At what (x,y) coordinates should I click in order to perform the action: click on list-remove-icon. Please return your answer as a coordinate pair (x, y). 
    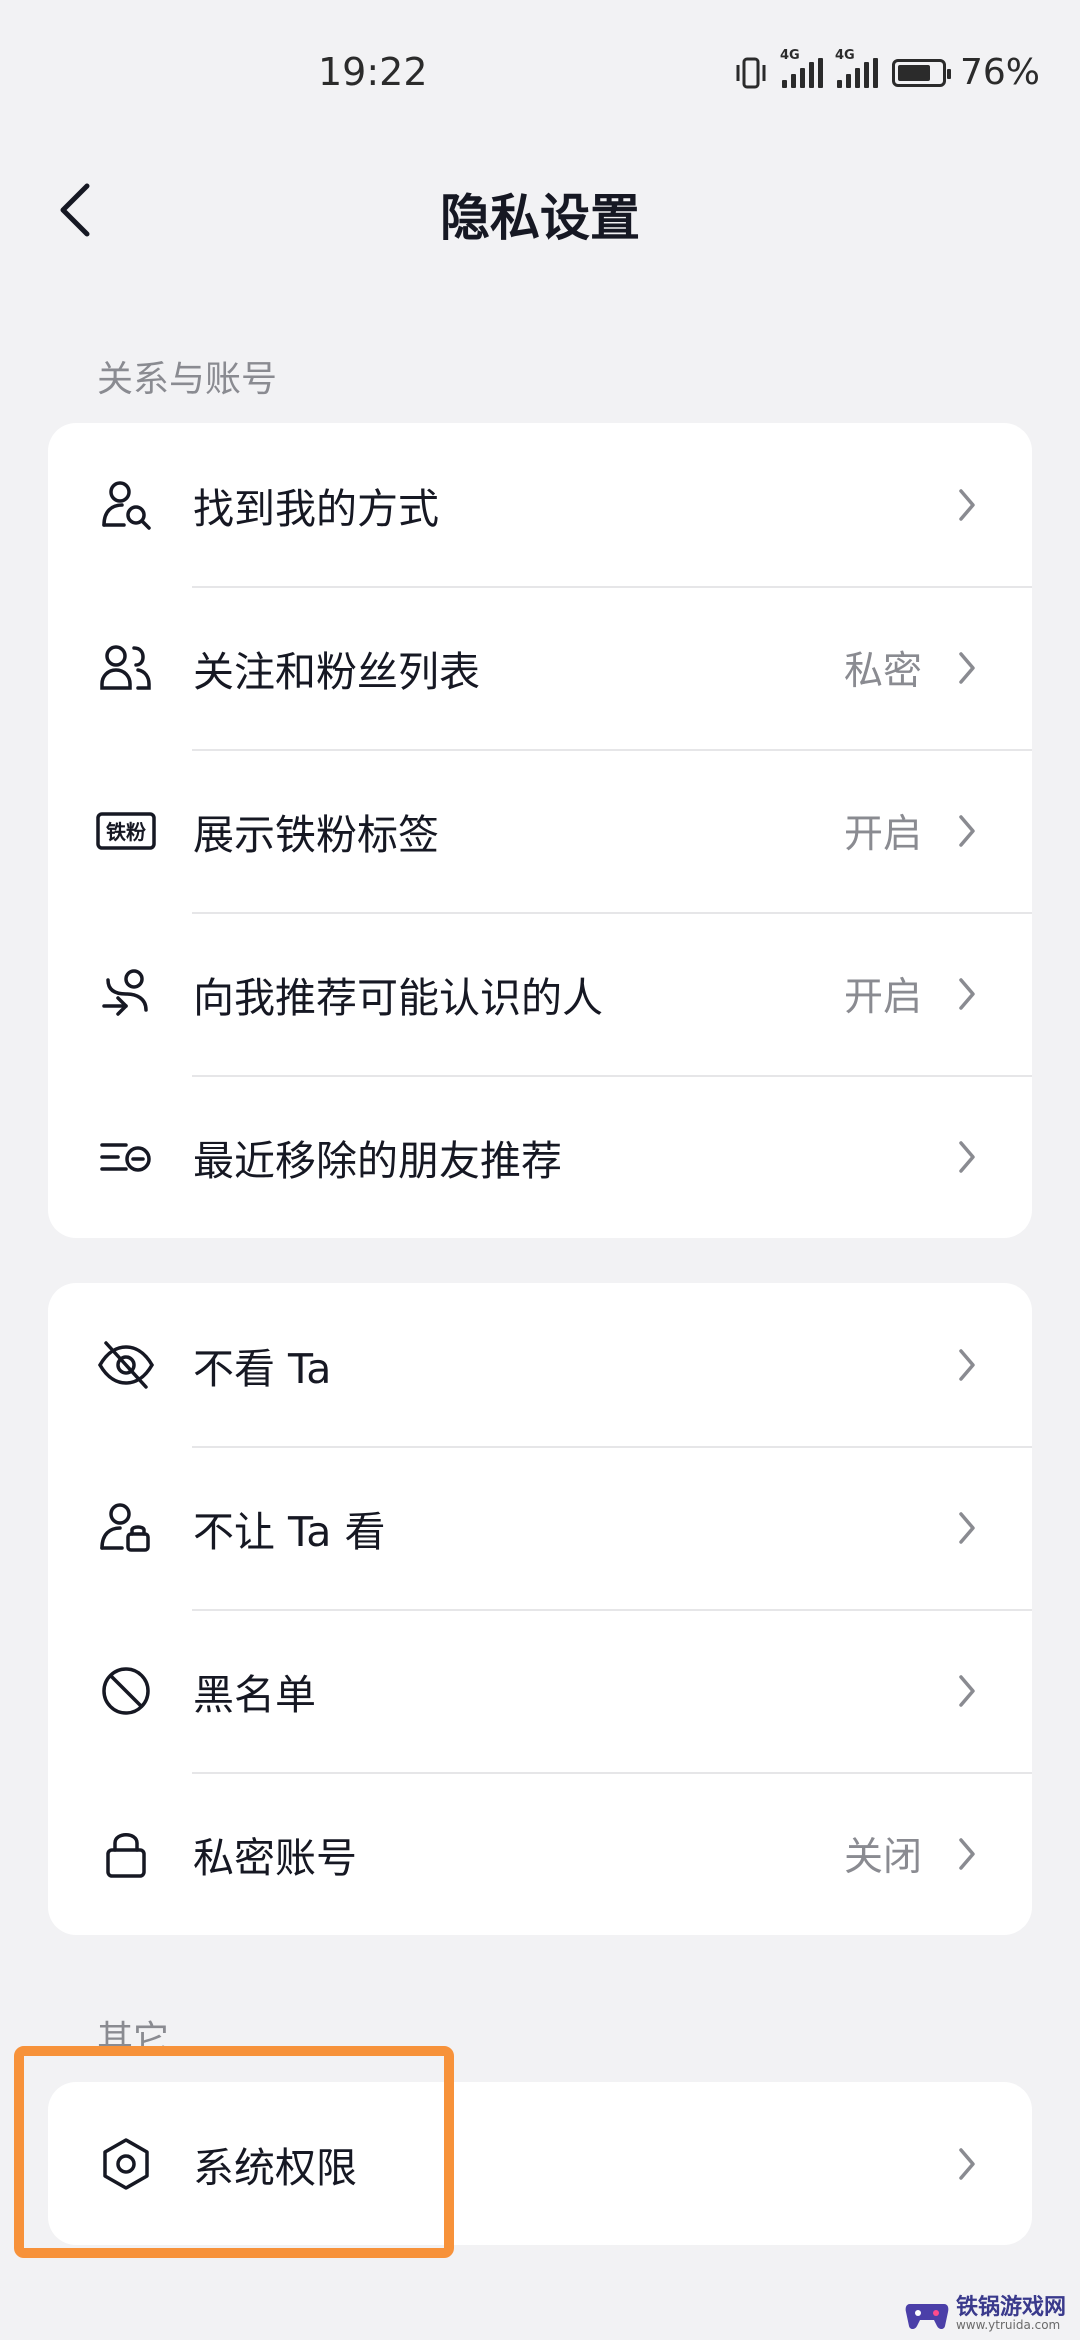
    Looking at the image, I should click on (126, 1157).